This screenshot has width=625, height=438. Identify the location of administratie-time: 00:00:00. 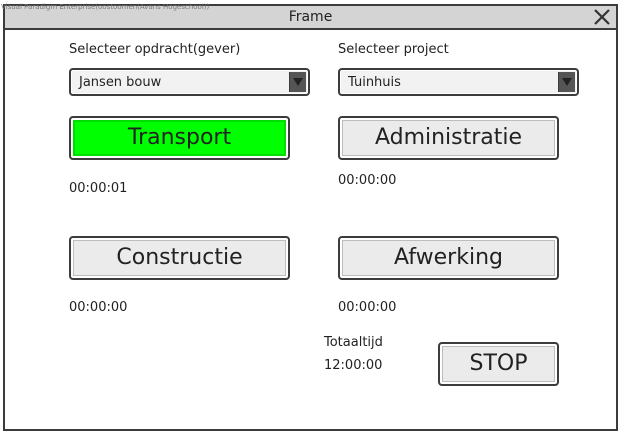
(367, 180).